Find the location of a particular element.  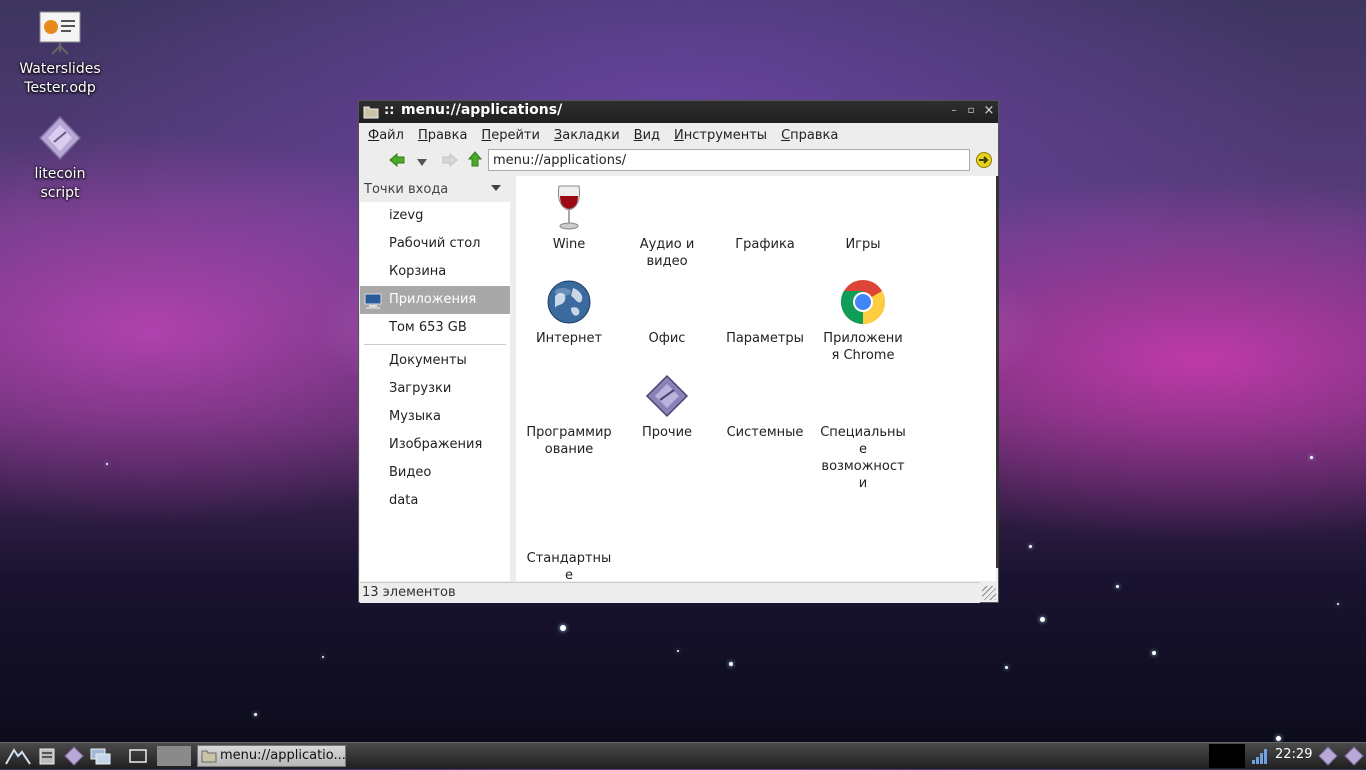

file-manager-launcher-icon is located at coordinates (47, 756).